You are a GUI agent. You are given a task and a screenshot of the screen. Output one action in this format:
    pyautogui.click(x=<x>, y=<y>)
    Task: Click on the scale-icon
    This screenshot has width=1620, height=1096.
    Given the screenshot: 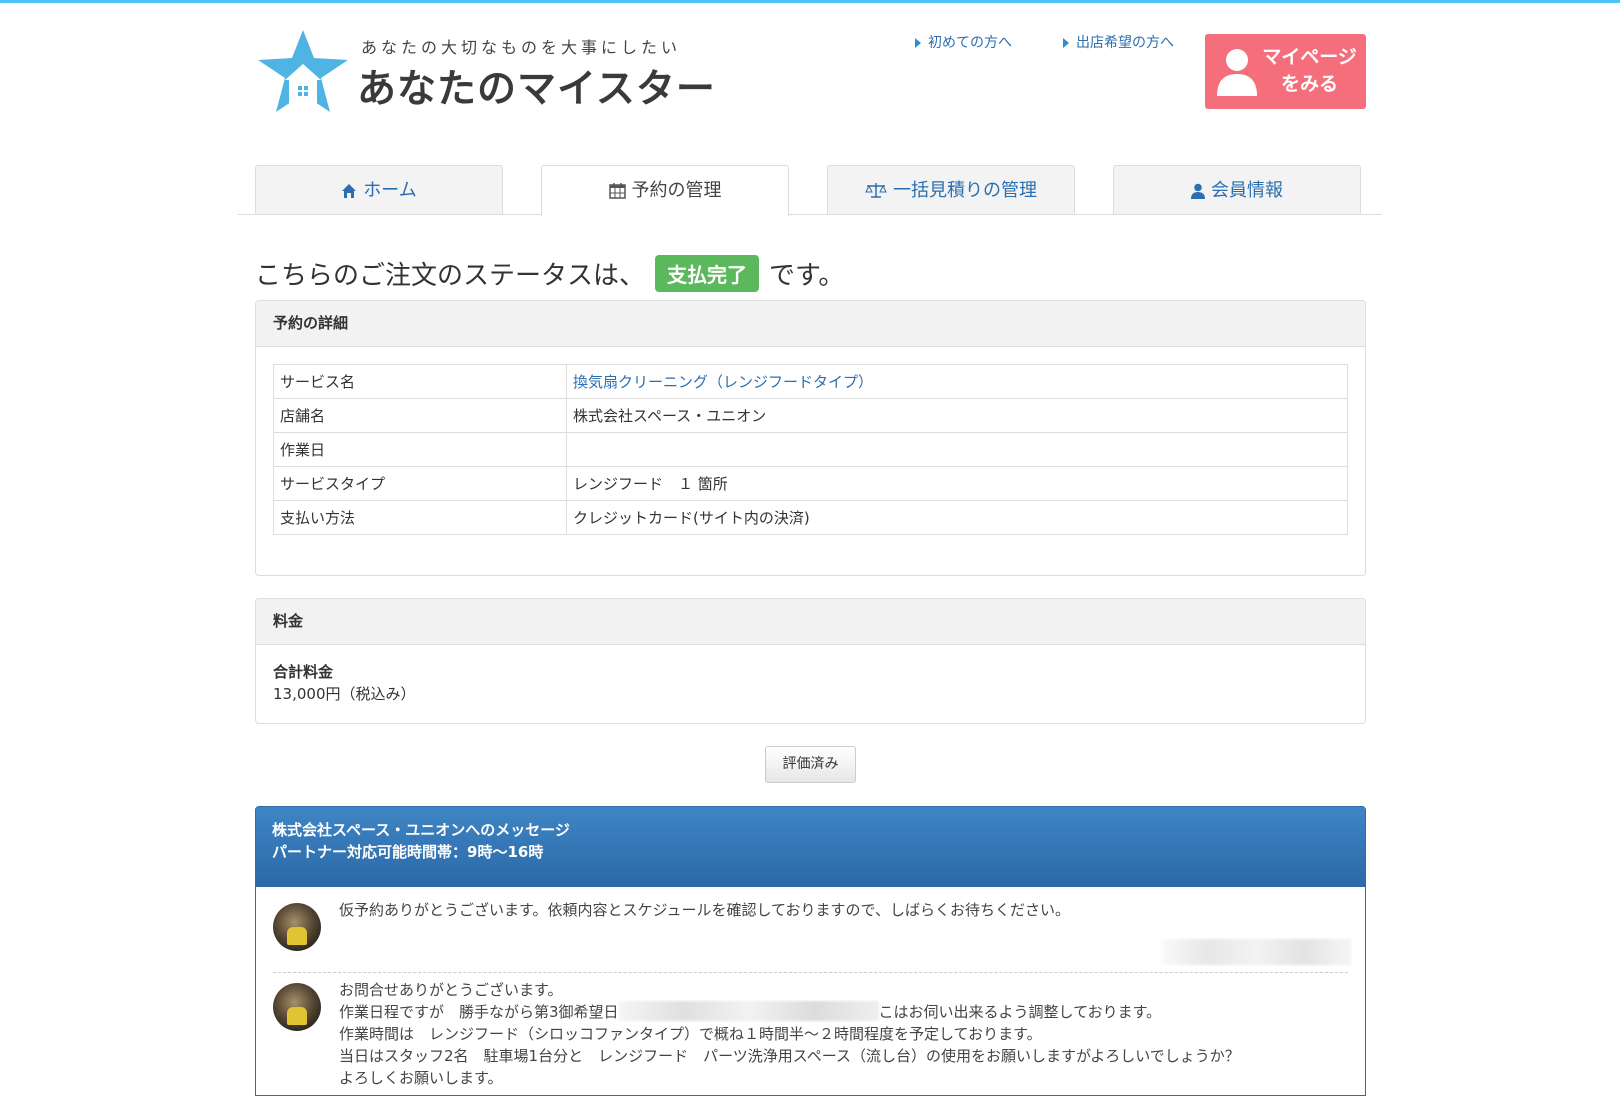 What is the action you would take?
    pyautogui.click(x=876, y=190)
    